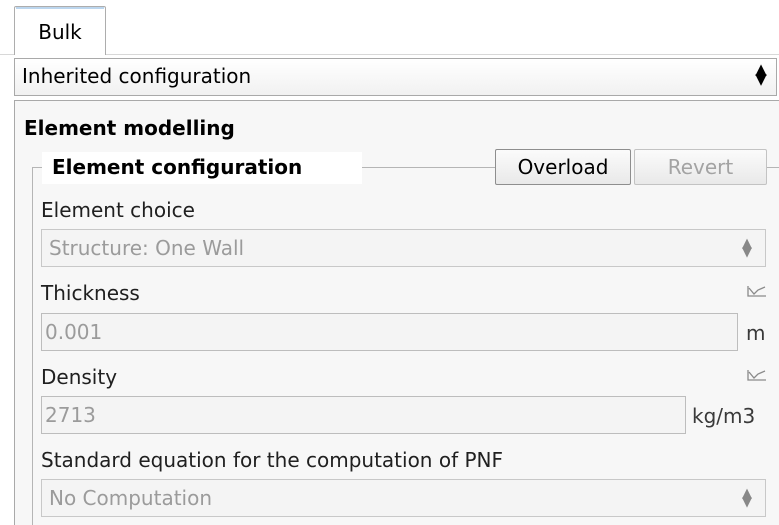 The width and height of the screenshot is (779, 525). Describe the element at coordinates (389, 54) in the screenshot. I see `tab-strip-divider` at that location.